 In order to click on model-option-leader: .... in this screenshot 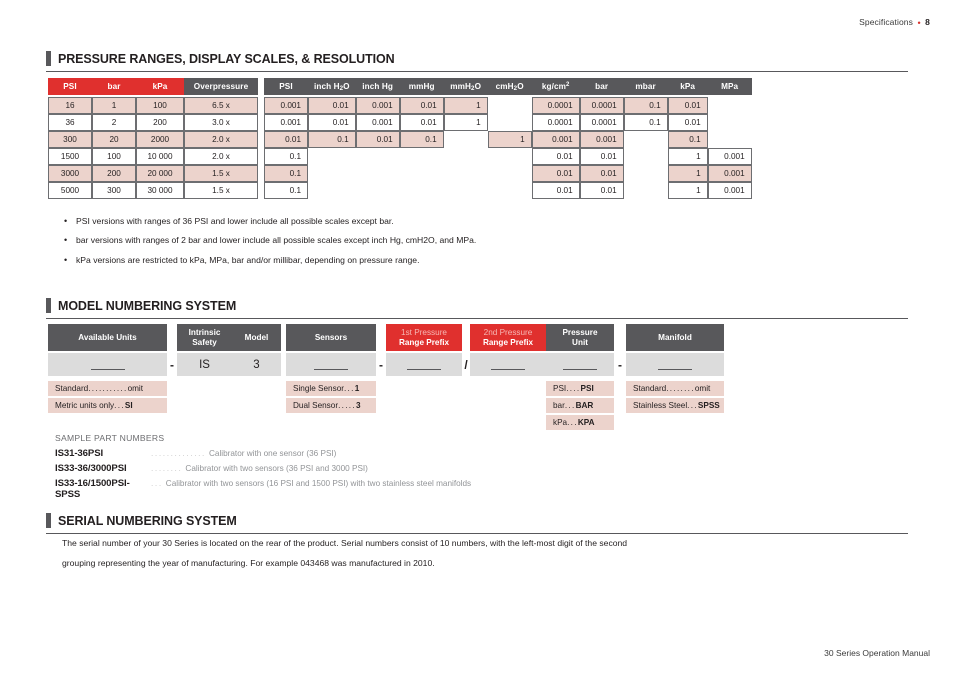, I will do `click(573, 388)`.